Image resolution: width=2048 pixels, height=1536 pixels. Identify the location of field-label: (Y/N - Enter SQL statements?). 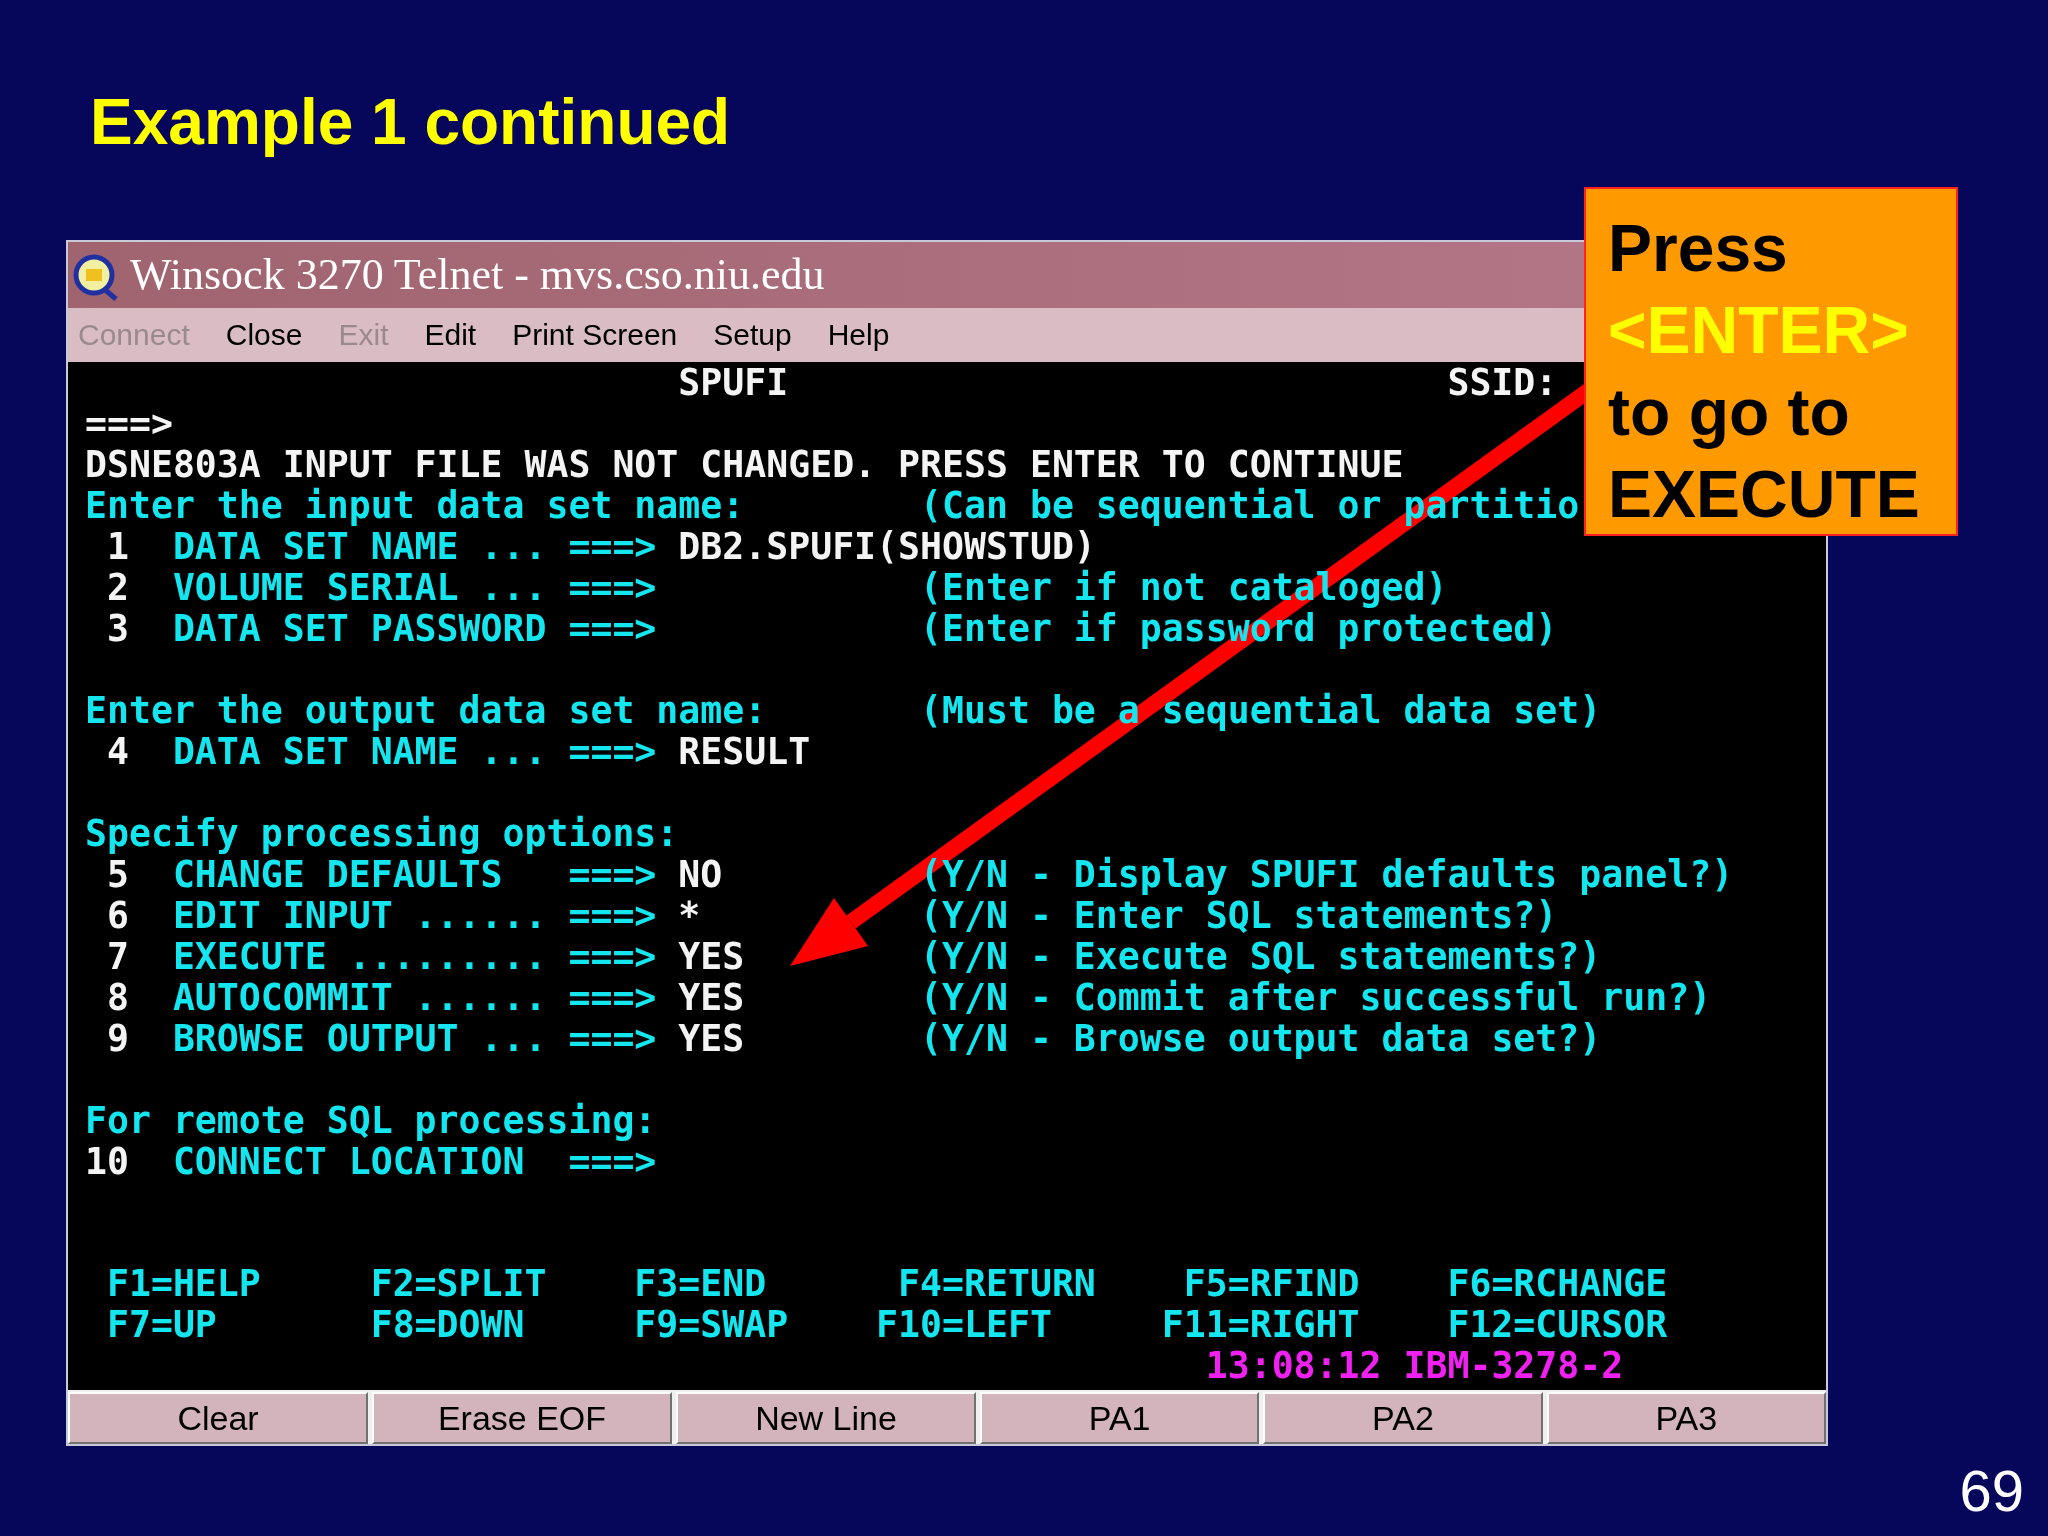
(1239, 915).